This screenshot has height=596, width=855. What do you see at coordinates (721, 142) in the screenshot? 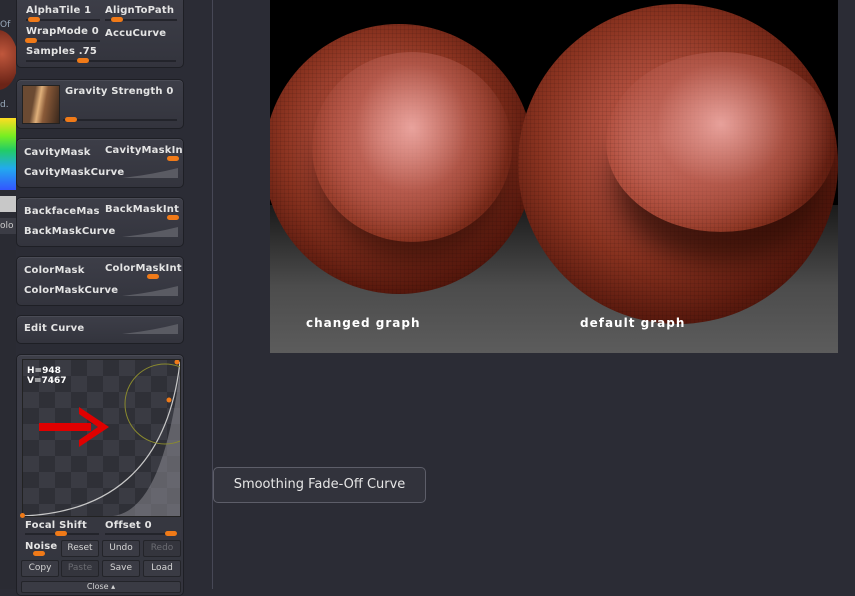
I see `default-graph-dent` at bounding box center [721, 142].